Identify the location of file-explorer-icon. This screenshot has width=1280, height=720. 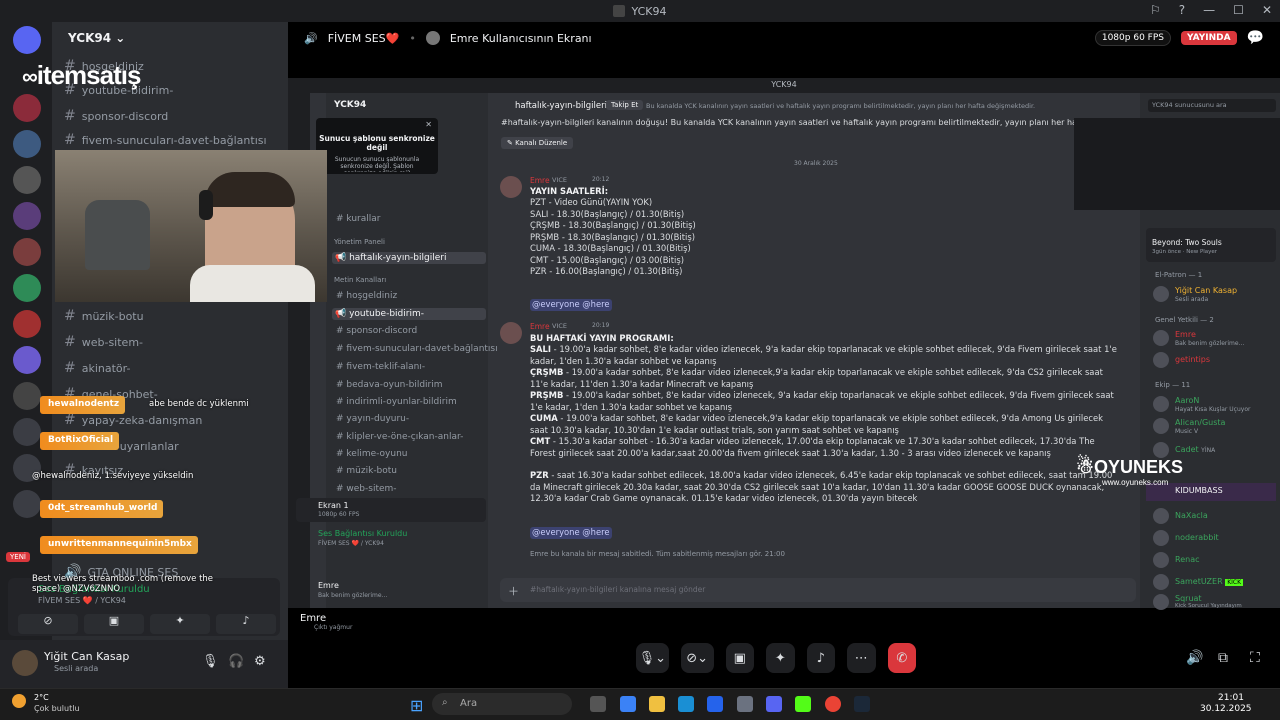
(657, 704).